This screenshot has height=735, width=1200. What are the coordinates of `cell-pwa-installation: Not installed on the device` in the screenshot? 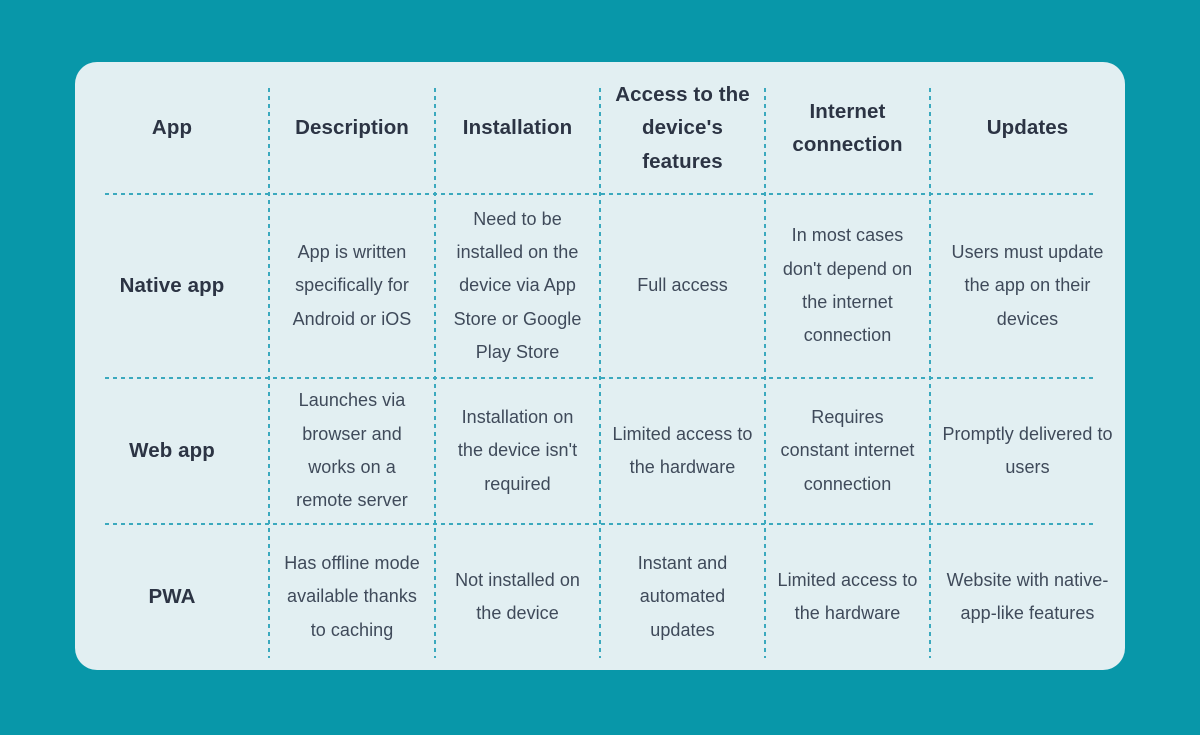 It's located at (517, 596).